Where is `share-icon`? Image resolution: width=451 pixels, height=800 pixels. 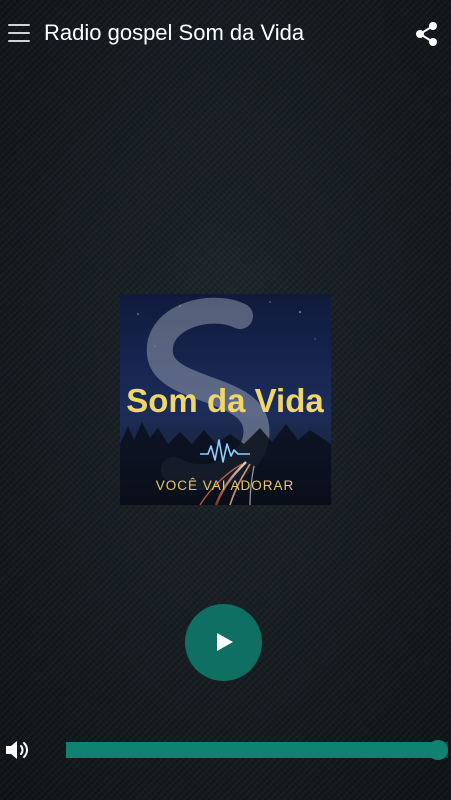 share-icon is located at coordinates (426, 34).